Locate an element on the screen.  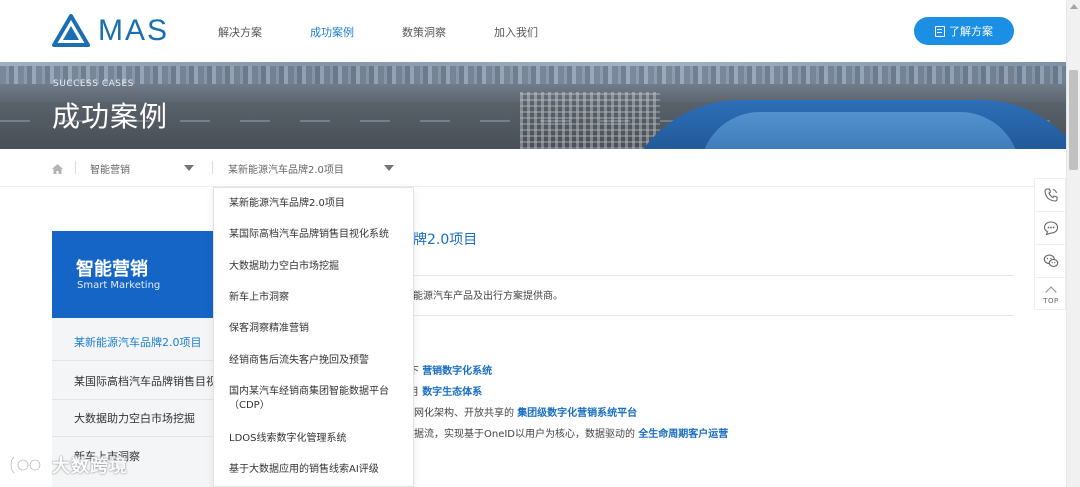
banner-skyline is located at coordinates (533, 75).